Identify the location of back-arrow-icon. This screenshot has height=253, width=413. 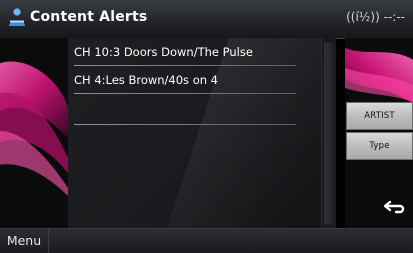
(394, 207).